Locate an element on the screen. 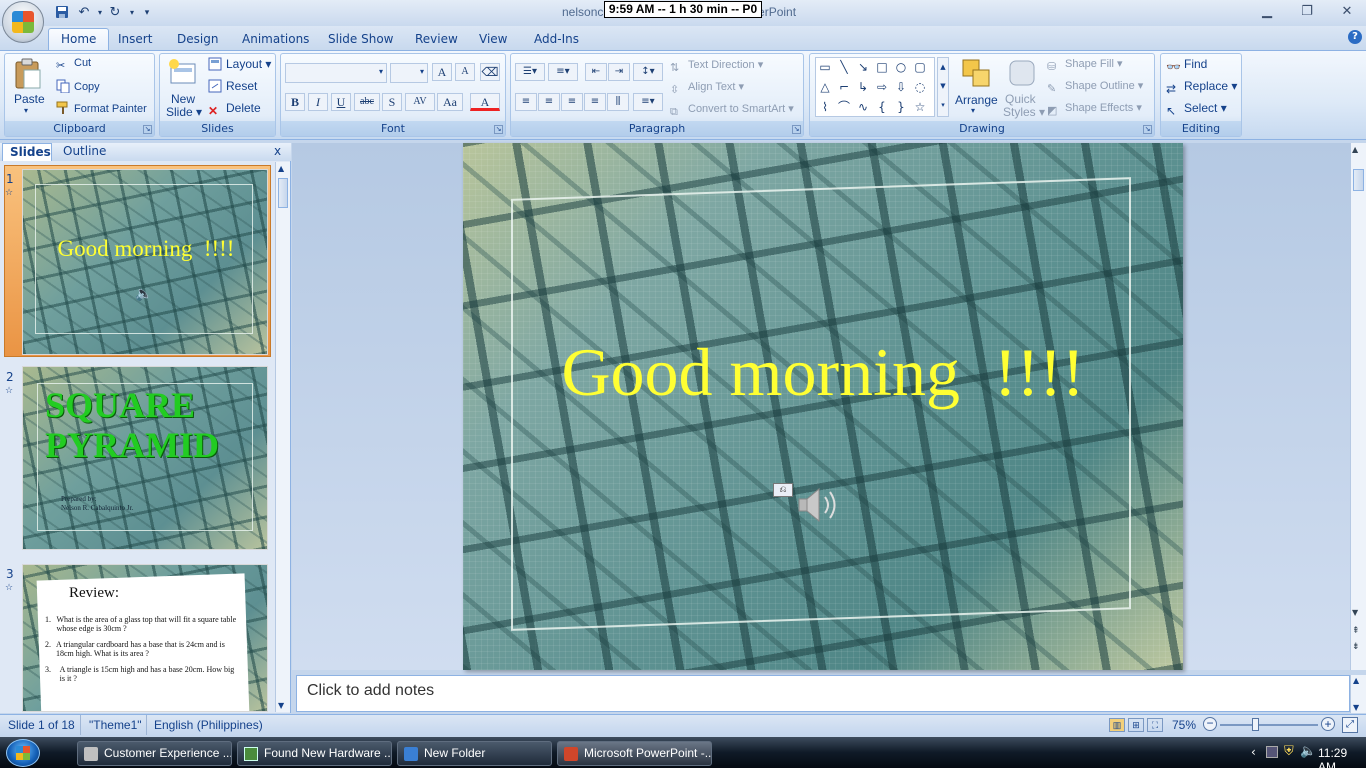 Image resolution: width=1366 pixels, height=768 pixels. grow-font-button: A is located at coordinates (442, 72).